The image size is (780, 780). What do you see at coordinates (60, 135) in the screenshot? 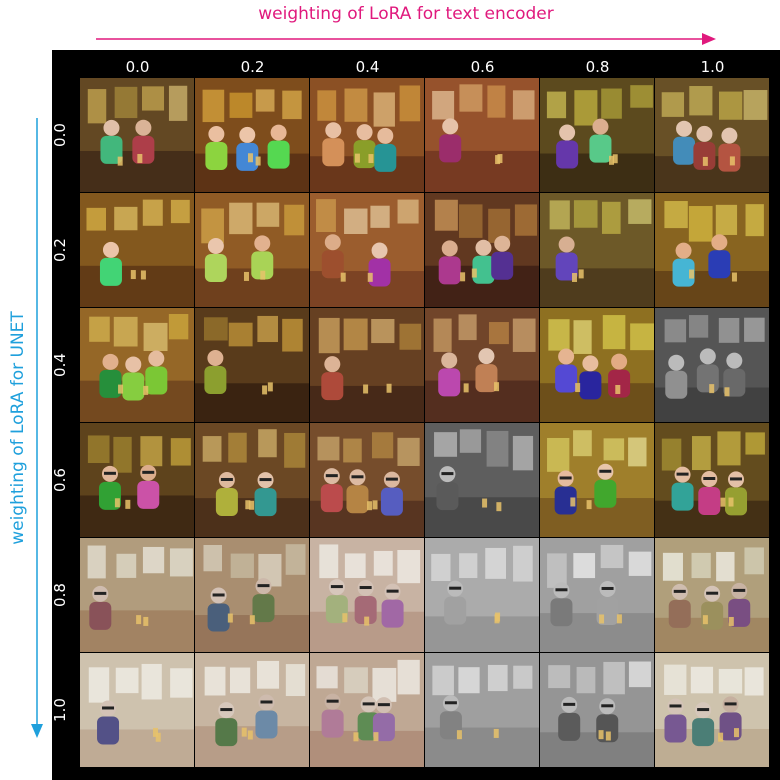
I see `row-label: 0.0` at bounding box center [60, 135].